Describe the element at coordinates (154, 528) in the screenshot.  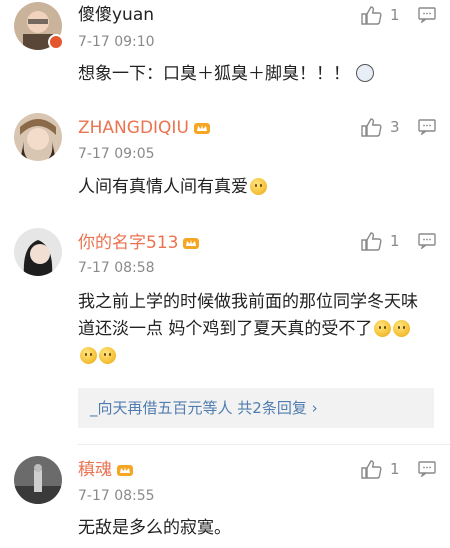
I see `comment-text: 无敌是多么的寂寞。` at that location.